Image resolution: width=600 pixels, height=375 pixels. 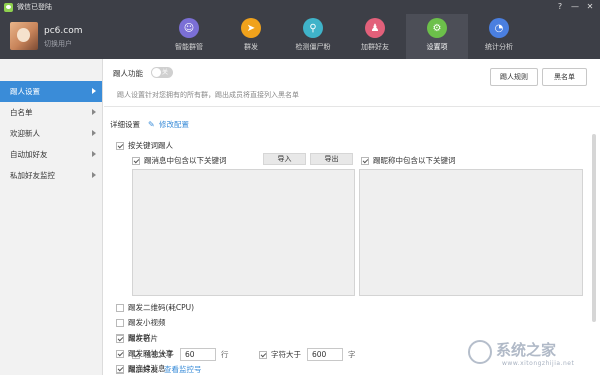 I want to click on chars-count-input: 600, so click(x=325, y=354).